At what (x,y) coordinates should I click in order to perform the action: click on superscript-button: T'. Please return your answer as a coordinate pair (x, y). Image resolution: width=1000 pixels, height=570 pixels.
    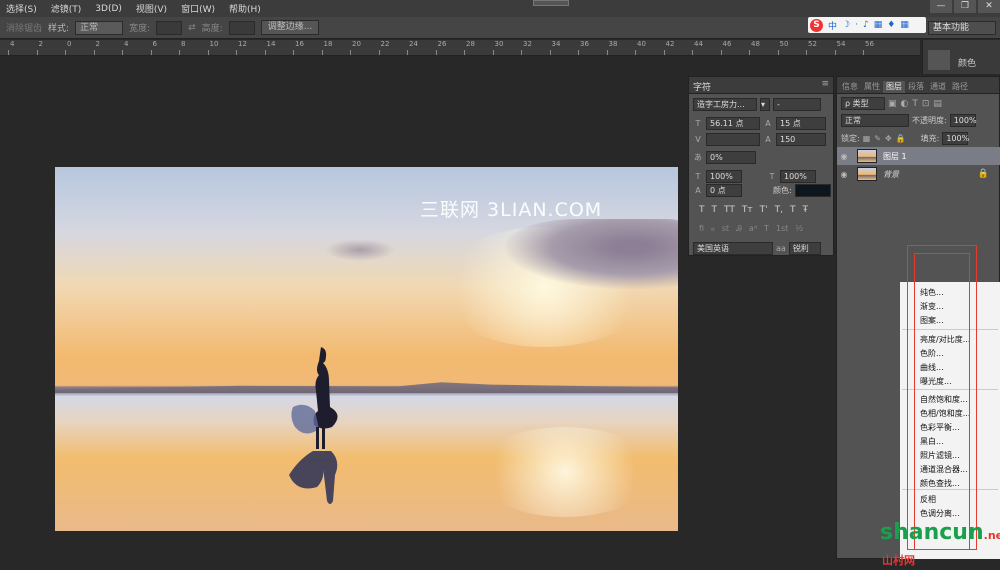
    Looking at the image, I should click on (764, 210).